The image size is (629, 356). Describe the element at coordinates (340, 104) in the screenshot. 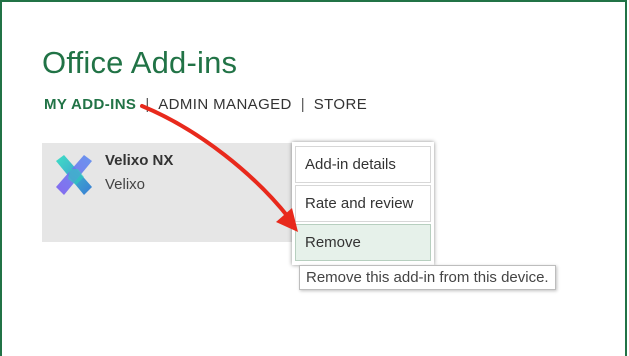

I see `tab-store: STORE` at that location.